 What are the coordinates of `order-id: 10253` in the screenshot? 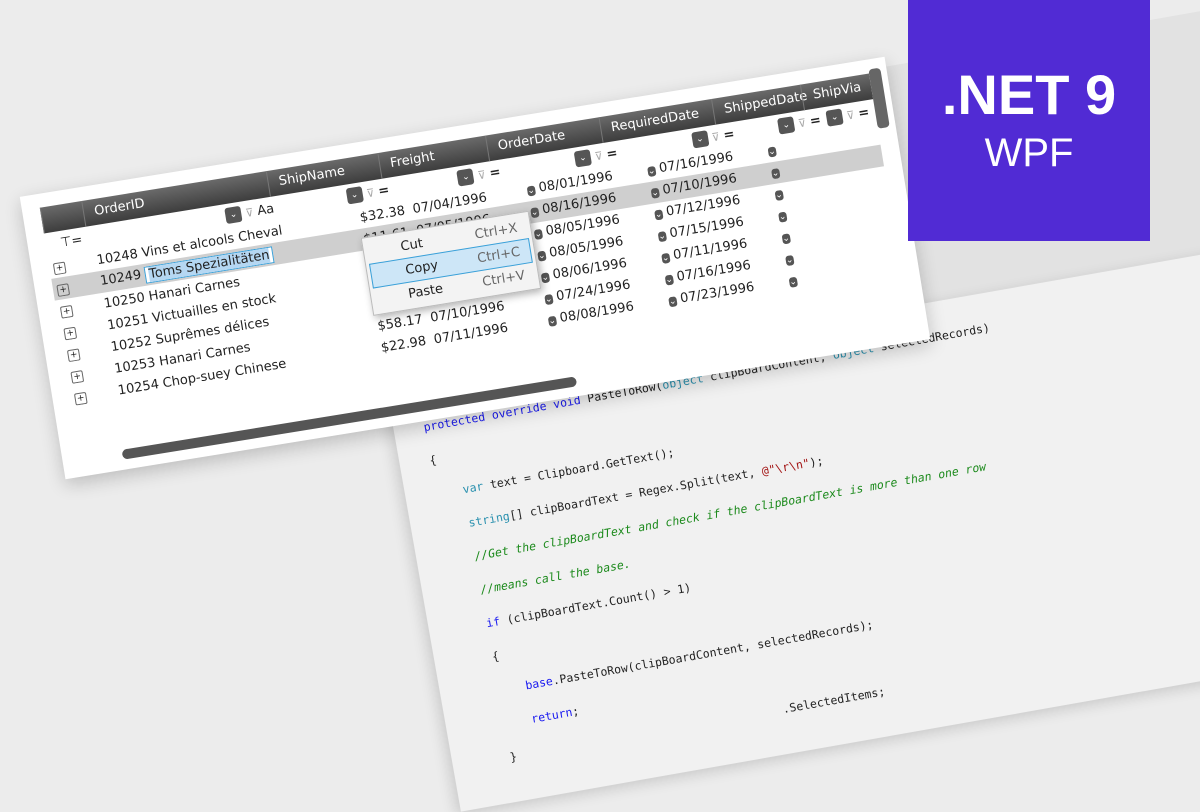 It's located at (135, 365).